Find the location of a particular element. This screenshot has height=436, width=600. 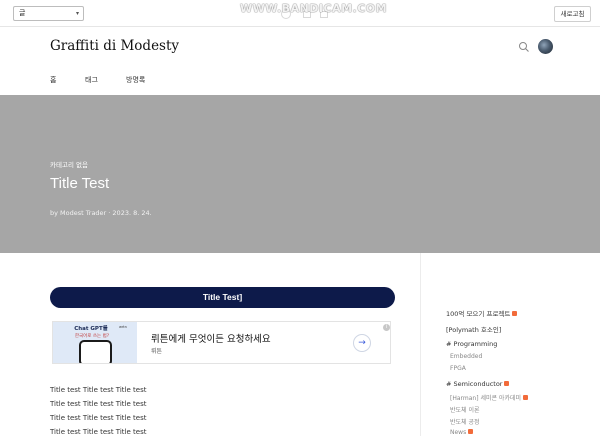

category-select-value: 글 is located at coordinates (22, 13).